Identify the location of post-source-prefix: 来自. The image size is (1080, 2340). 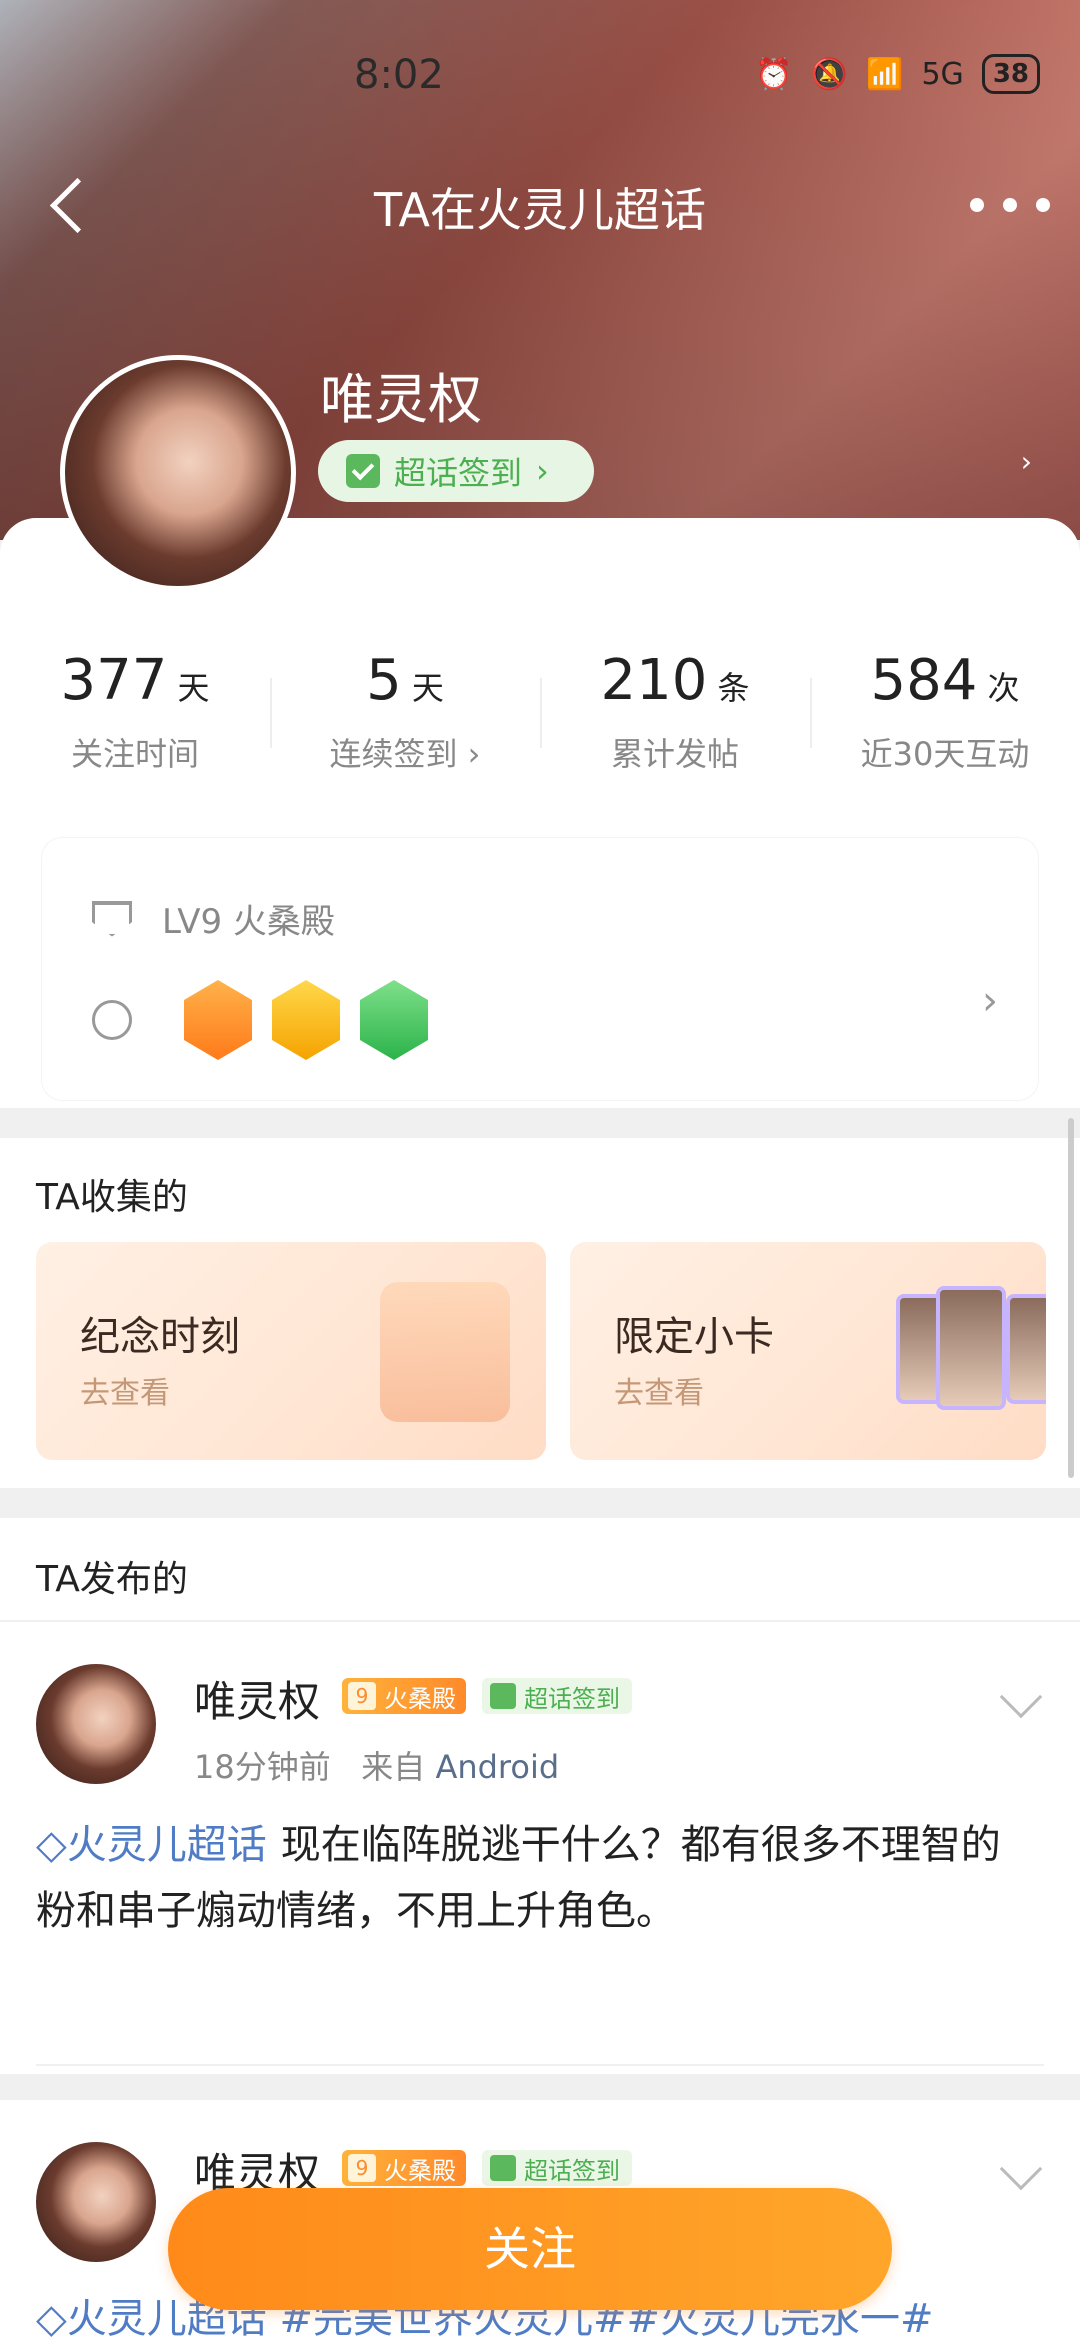
(393, 1767).